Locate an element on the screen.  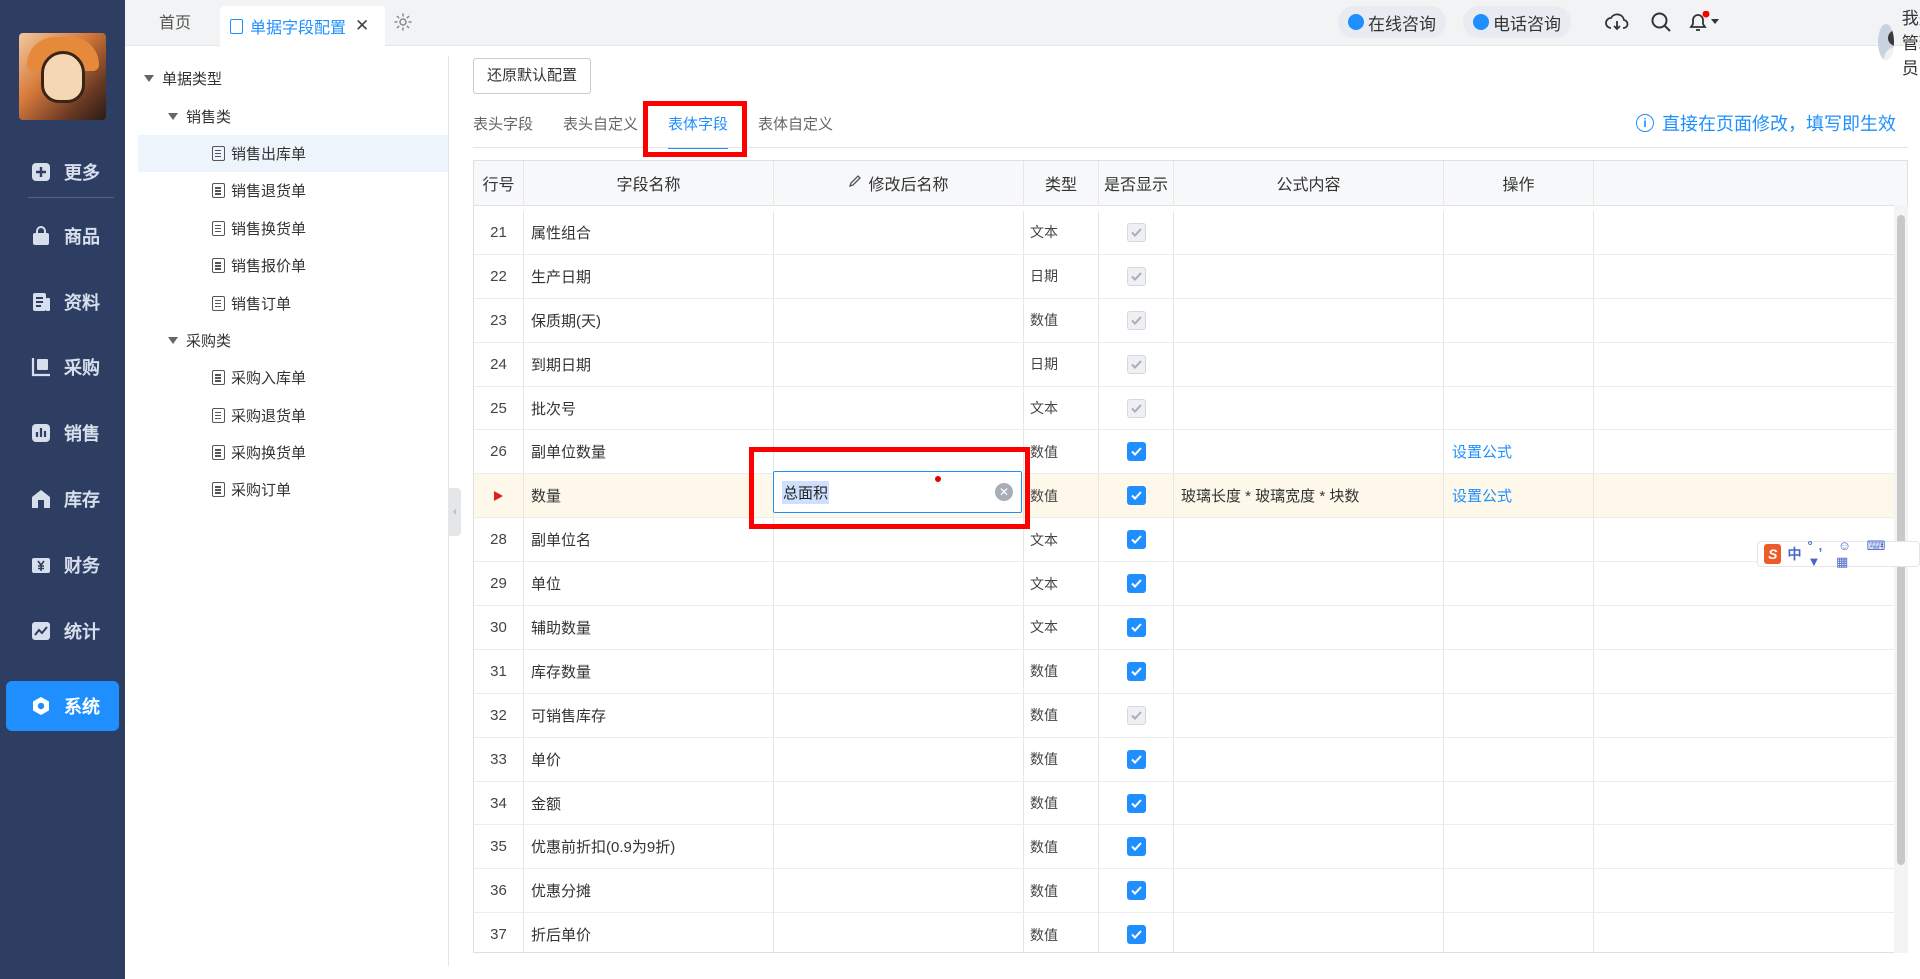
tab-header-fields: 表头字段 is located at coordinates (503, 131).